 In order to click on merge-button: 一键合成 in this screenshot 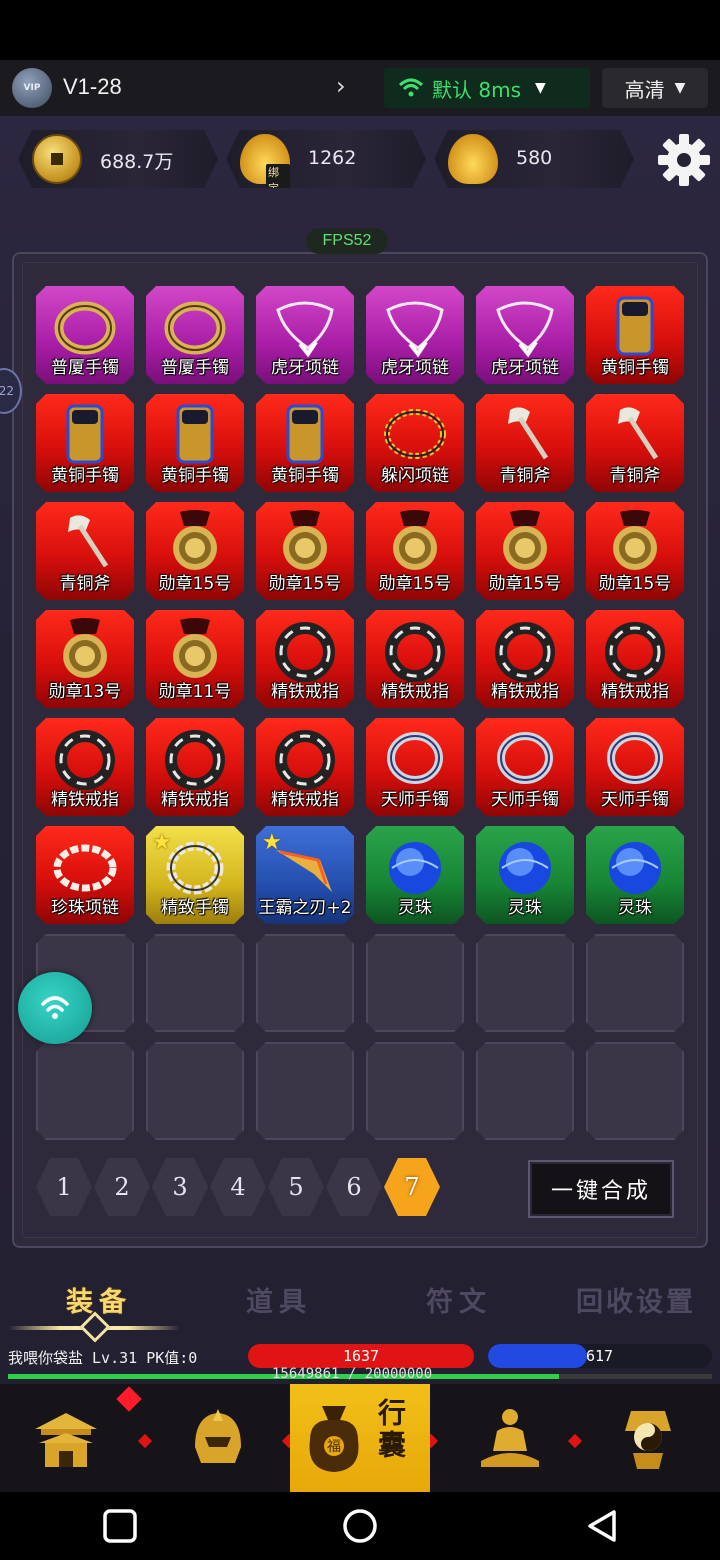, I will do `click(601, 1189)`.